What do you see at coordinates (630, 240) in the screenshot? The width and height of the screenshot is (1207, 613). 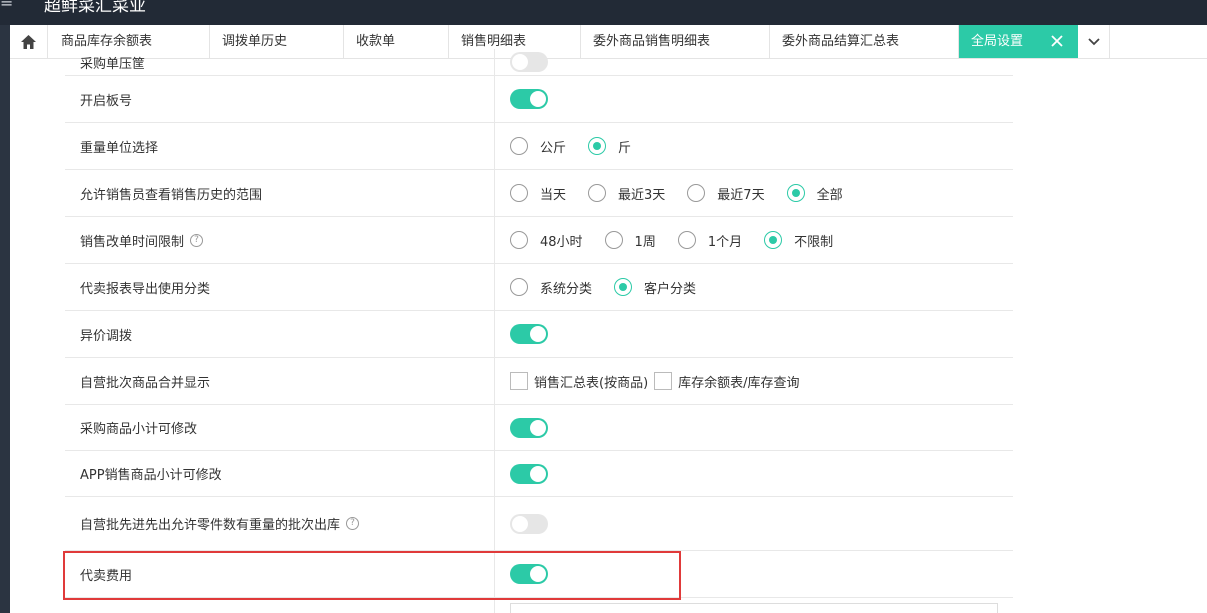 I see `radio-1-week: 1周` at bounding box center [630, 240].